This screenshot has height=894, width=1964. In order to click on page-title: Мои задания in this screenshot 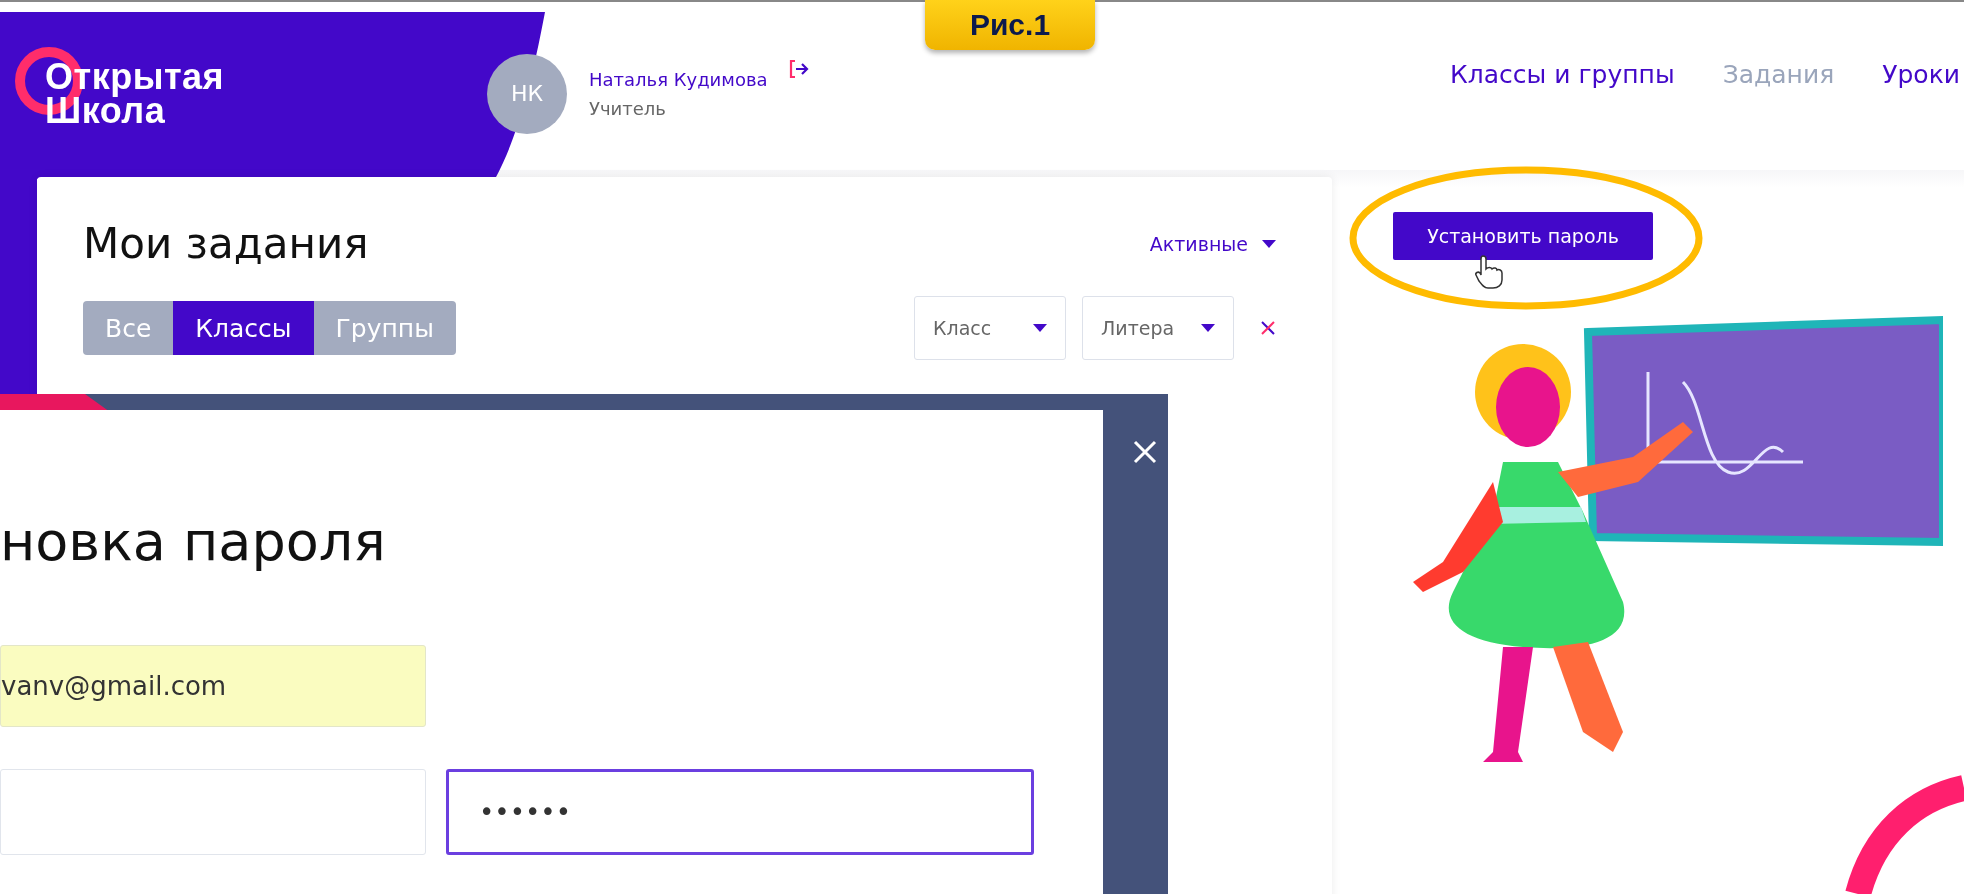, I will do `click(226, 243)`.